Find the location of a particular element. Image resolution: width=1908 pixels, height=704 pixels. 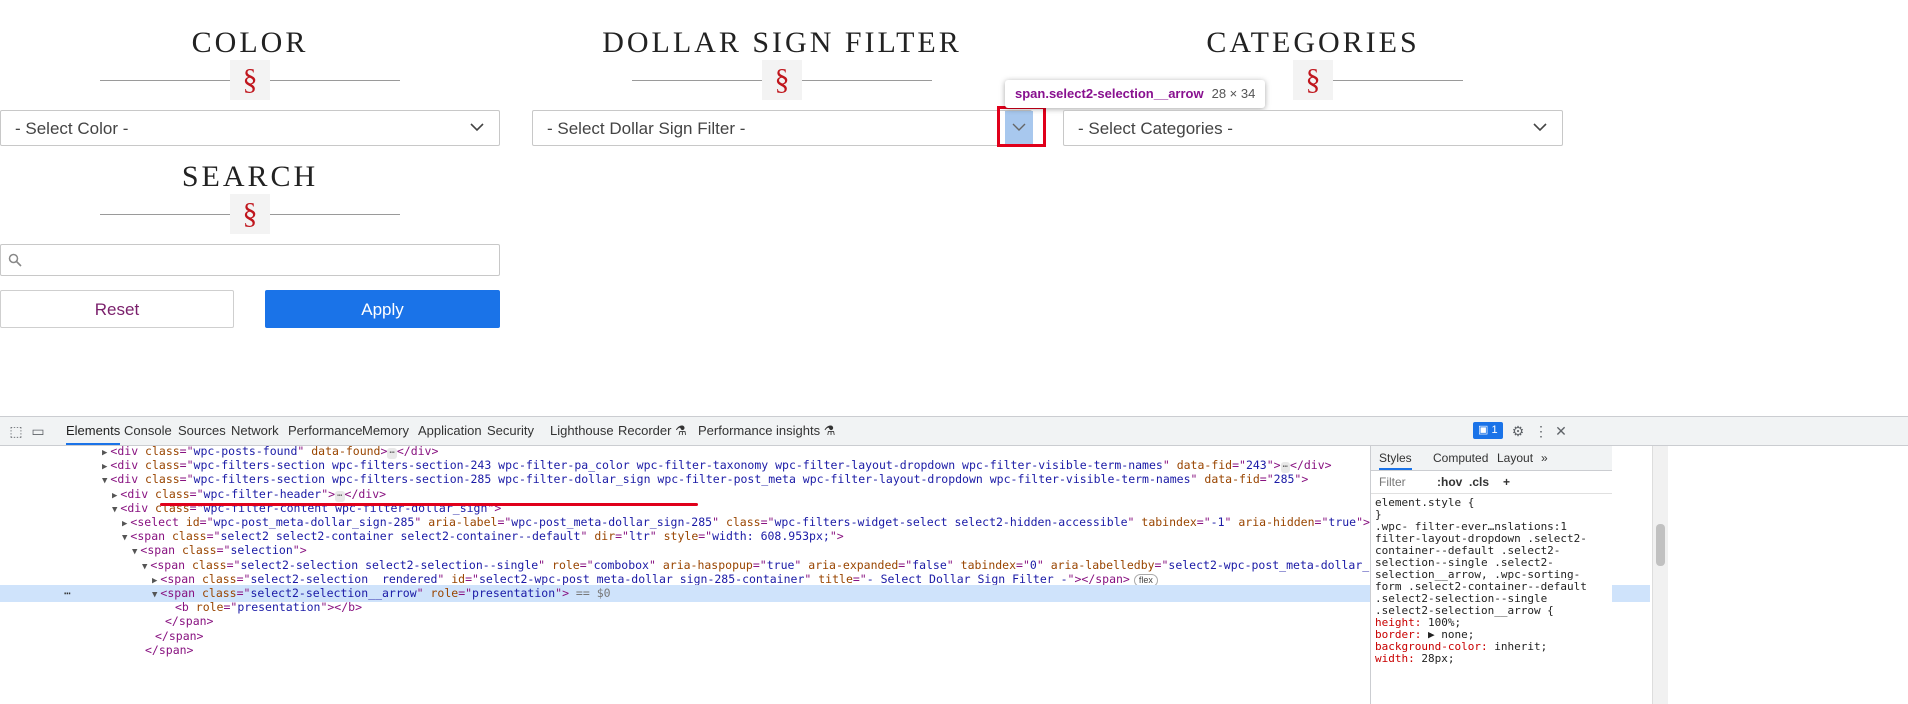

dom-token: 285 is located at coordinates (1284, 479).